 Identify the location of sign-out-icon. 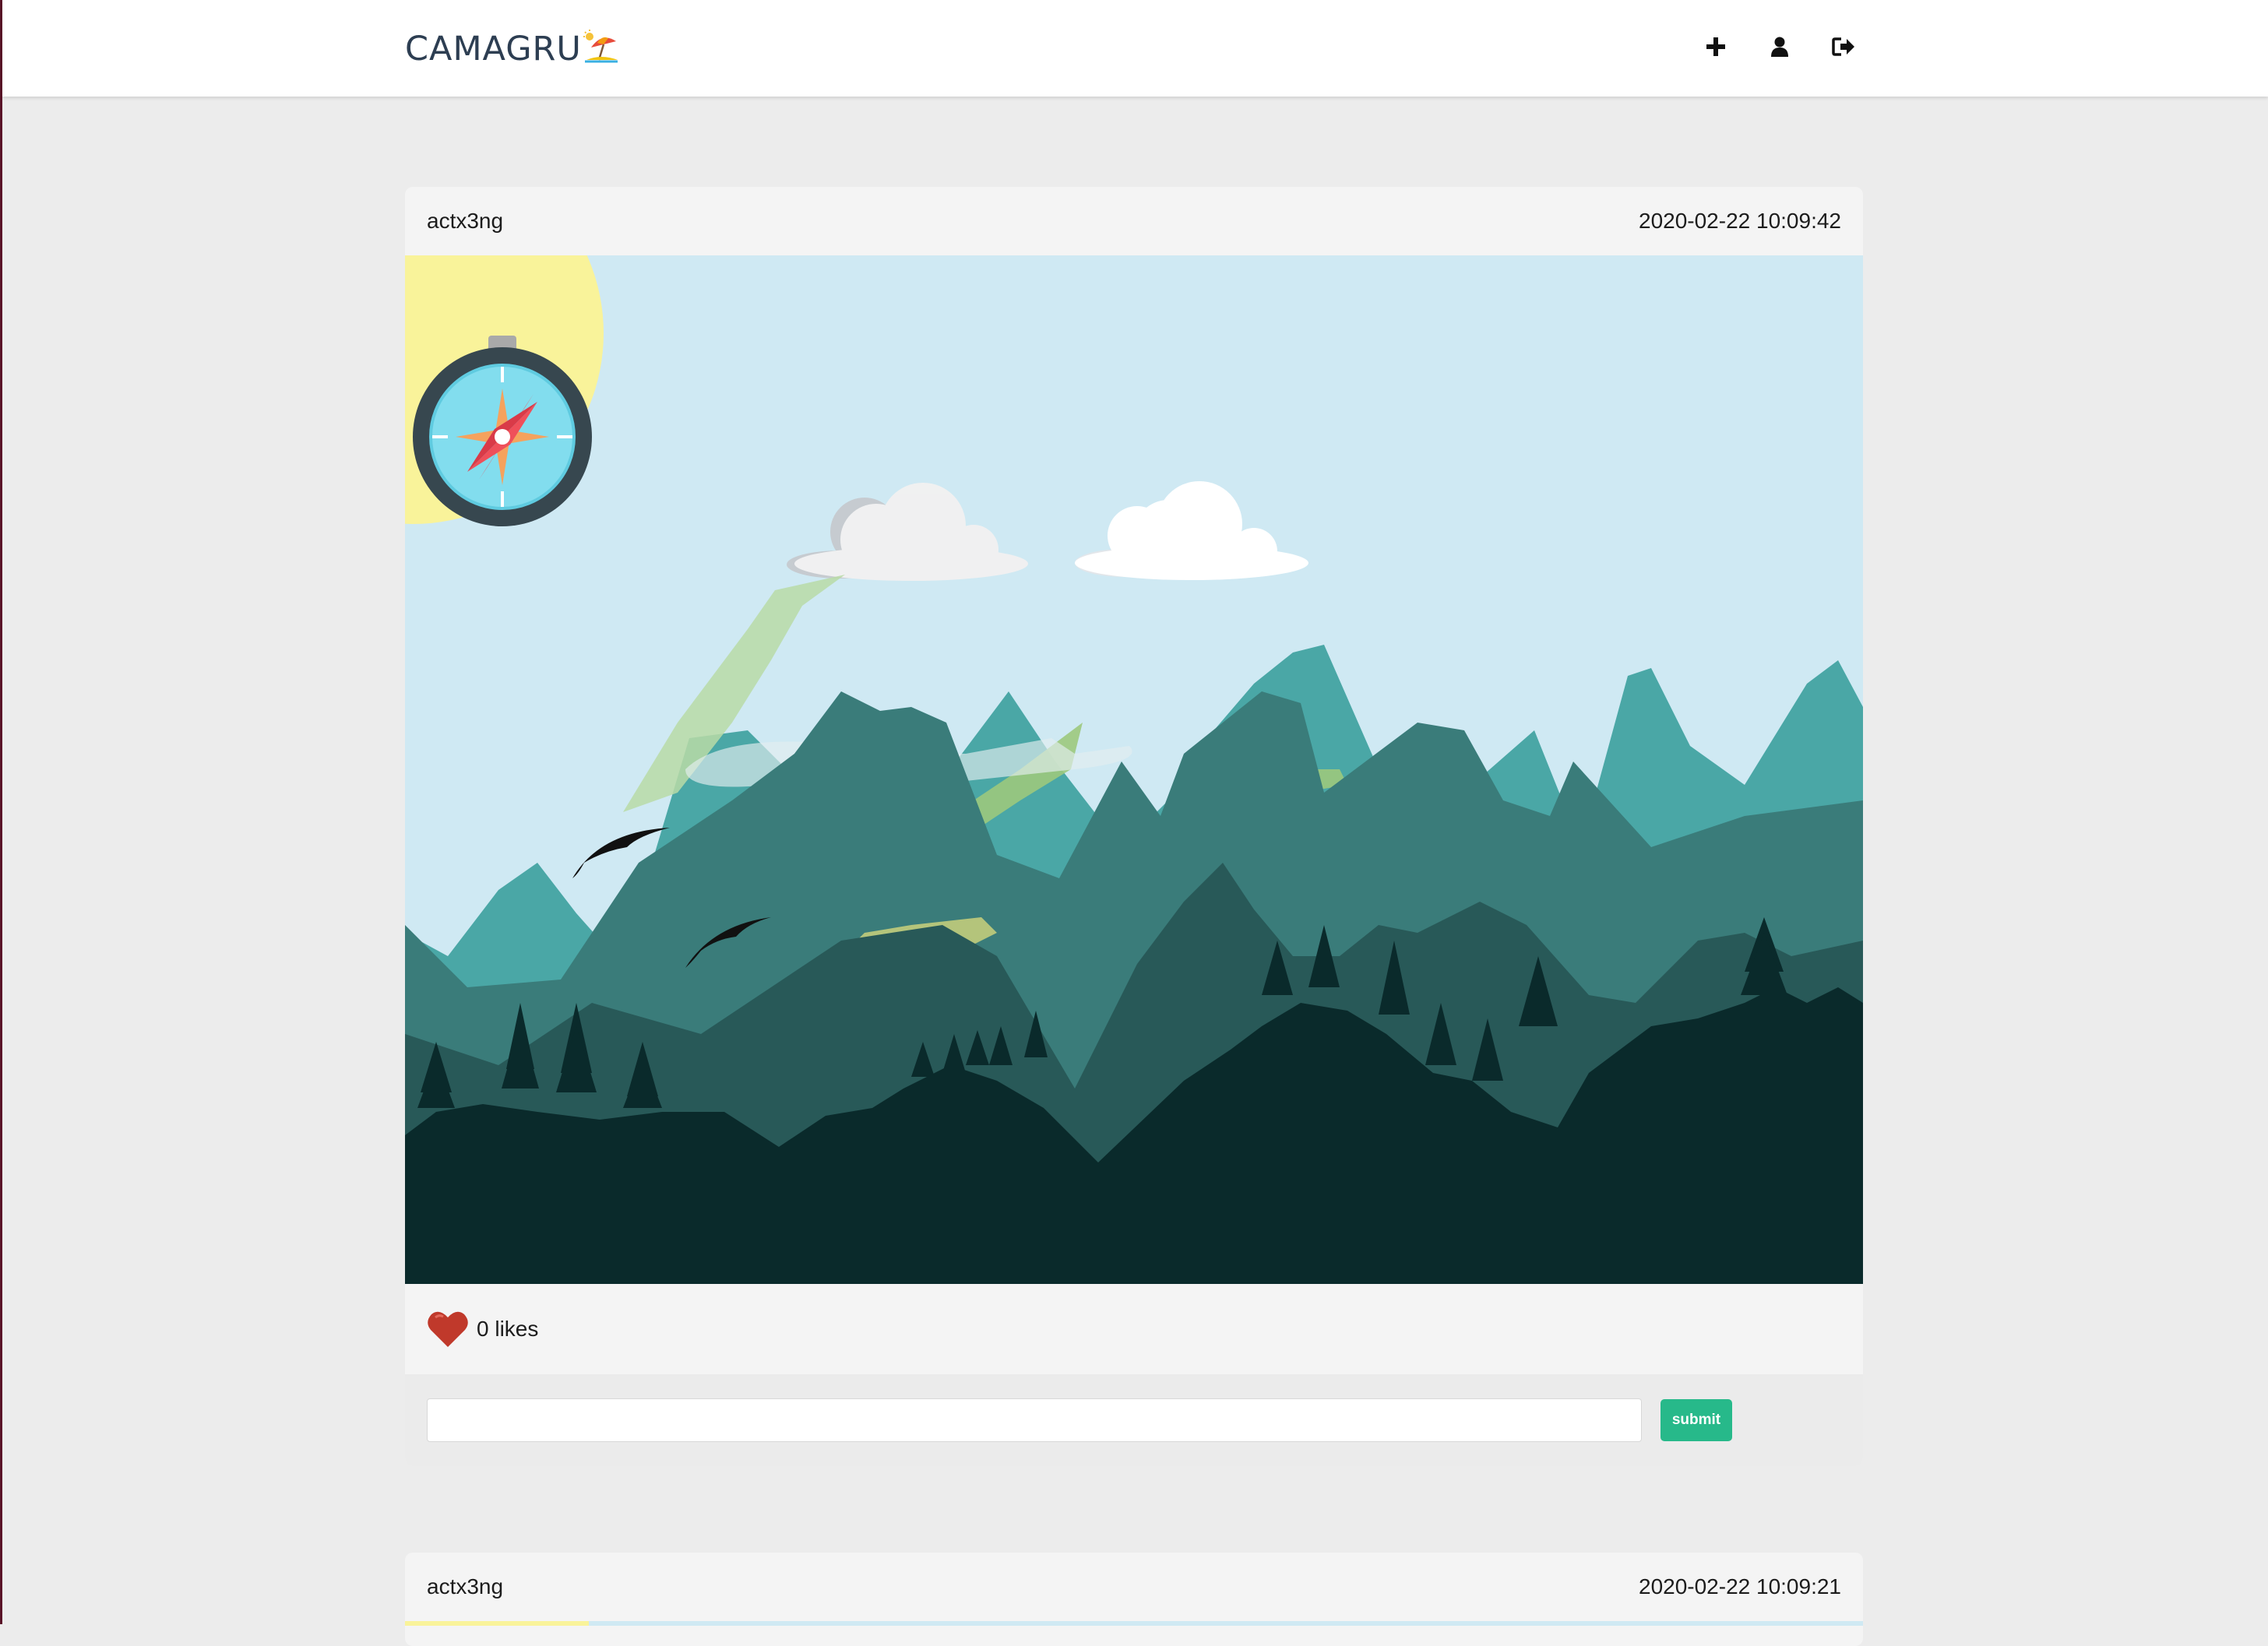
(1843, 46).